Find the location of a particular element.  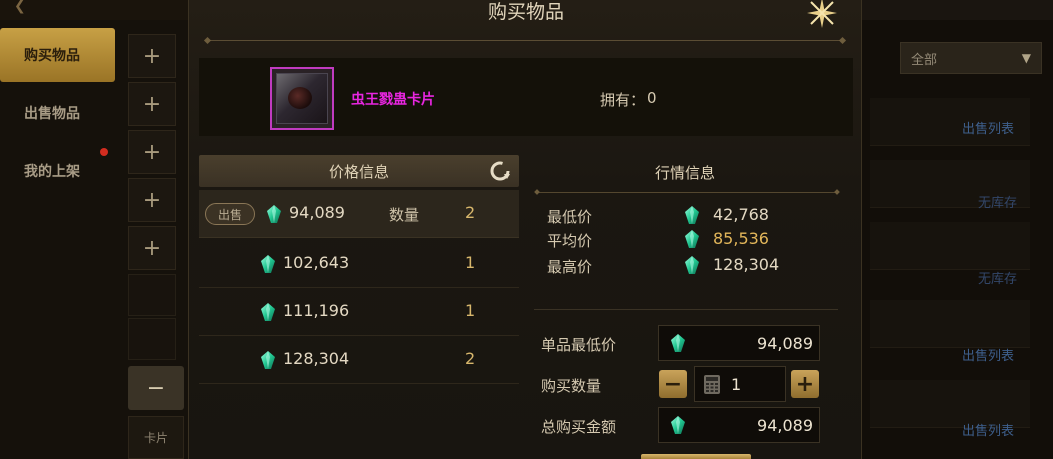

max-price-label: 最高价 is located at coordinates (570, 267).